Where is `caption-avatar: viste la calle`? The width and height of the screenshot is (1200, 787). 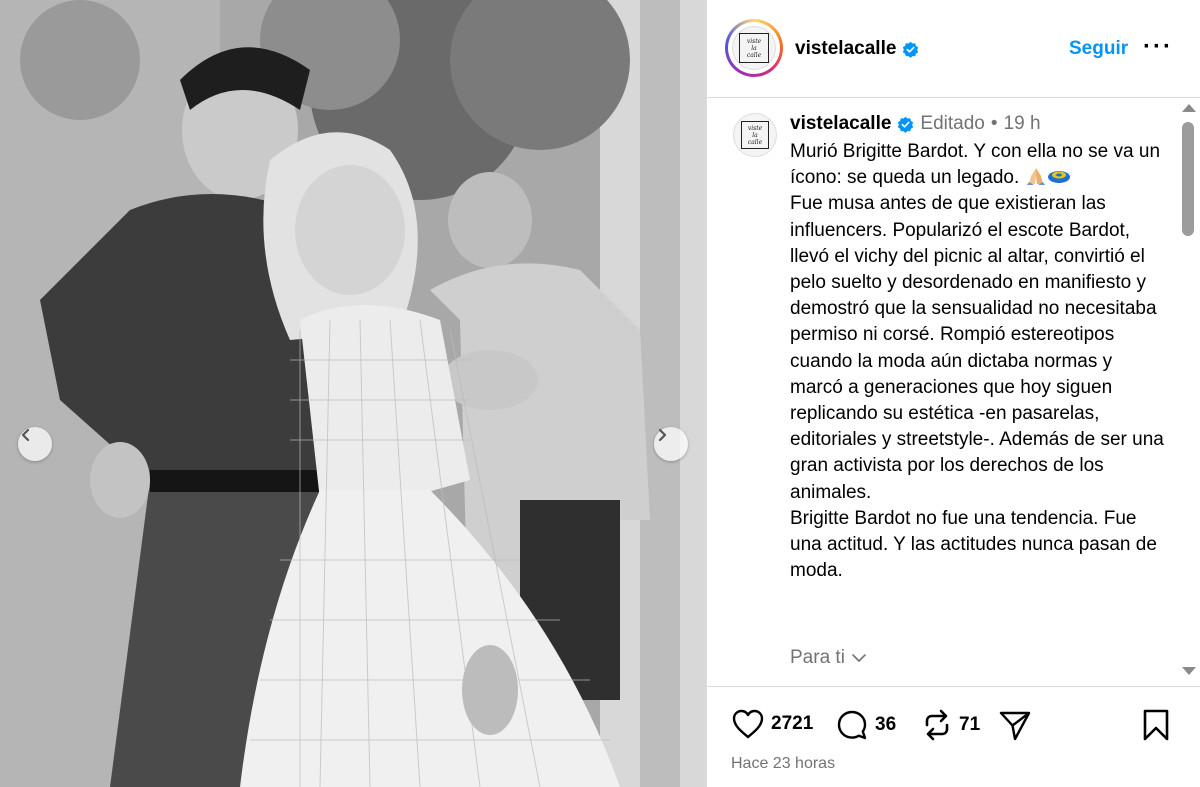 caption-avatar: viste la calle is located at coordinates (755, 135).